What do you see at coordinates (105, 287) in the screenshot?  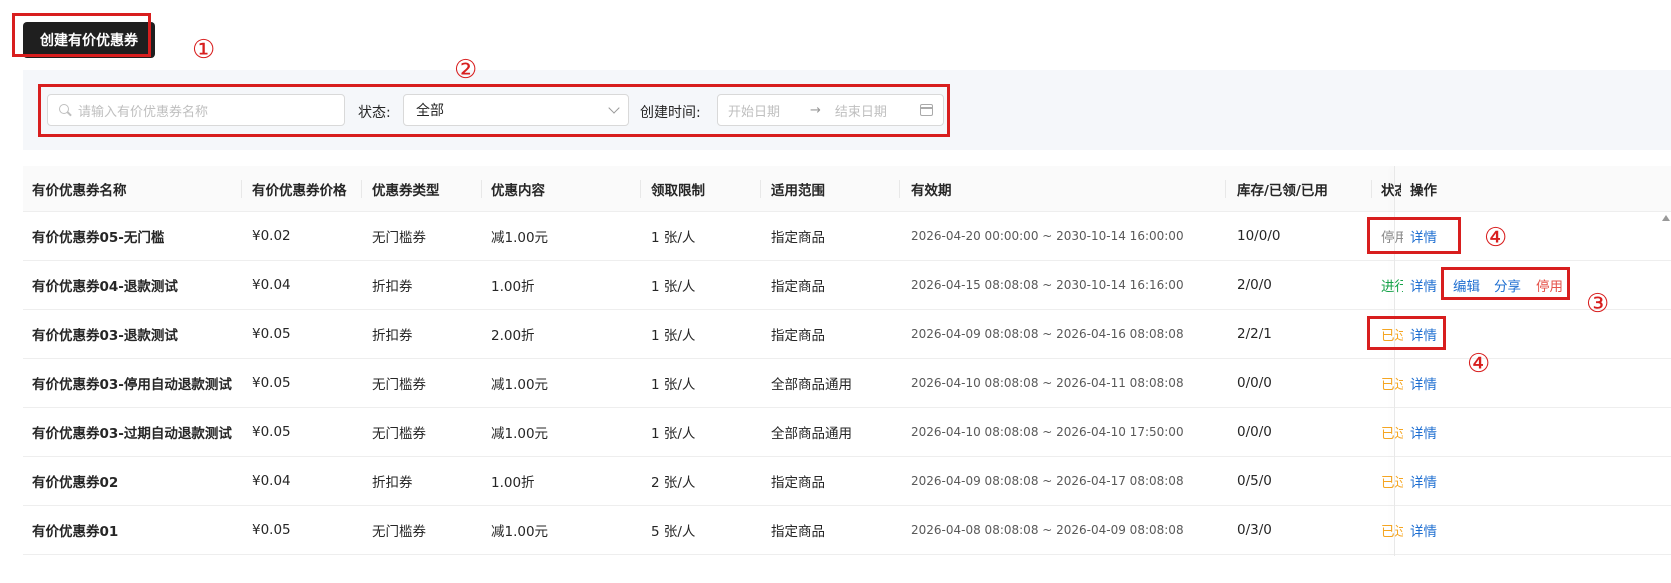 I see `coupon-name: 有价优惠券04-退款测试` at bounding box center [105, 287].